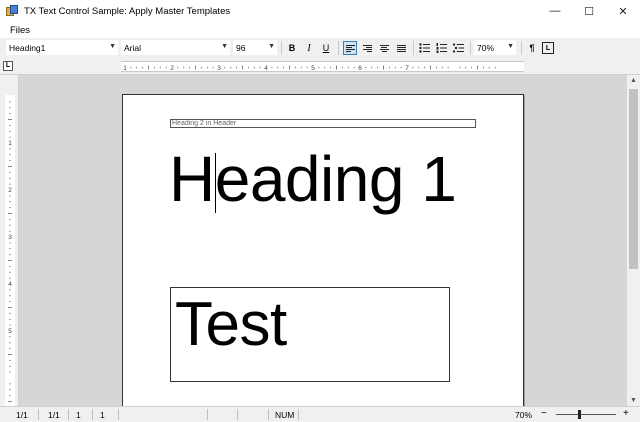  What do you see at coordinates (326, 48) in the screenshot?
I see `underline-button: U` at bounding box center [326, 48].